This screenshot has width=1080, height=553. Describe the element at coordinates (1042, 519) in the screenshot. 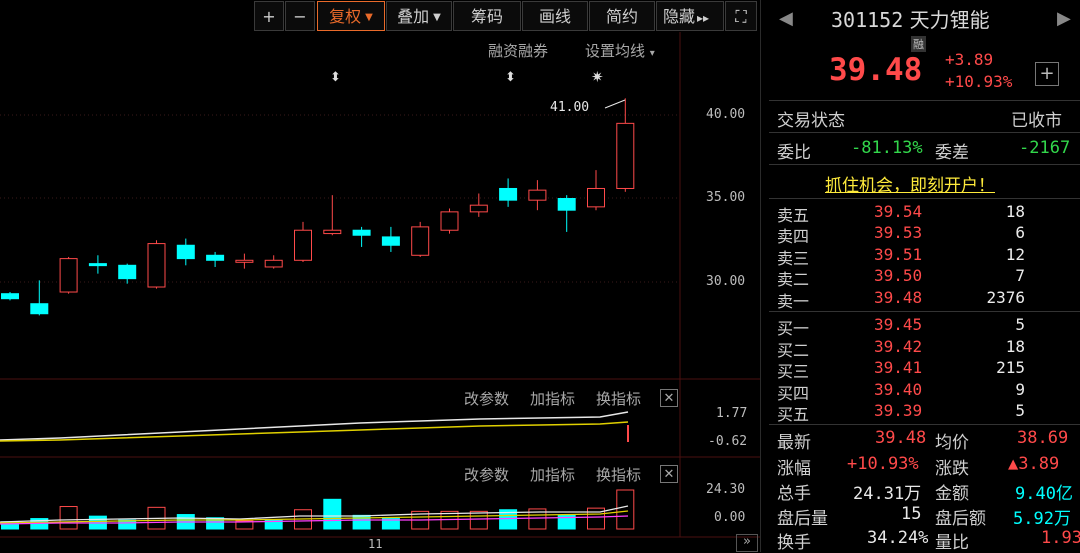

I see `after-hours-amount-value: 5.92万` at that location.